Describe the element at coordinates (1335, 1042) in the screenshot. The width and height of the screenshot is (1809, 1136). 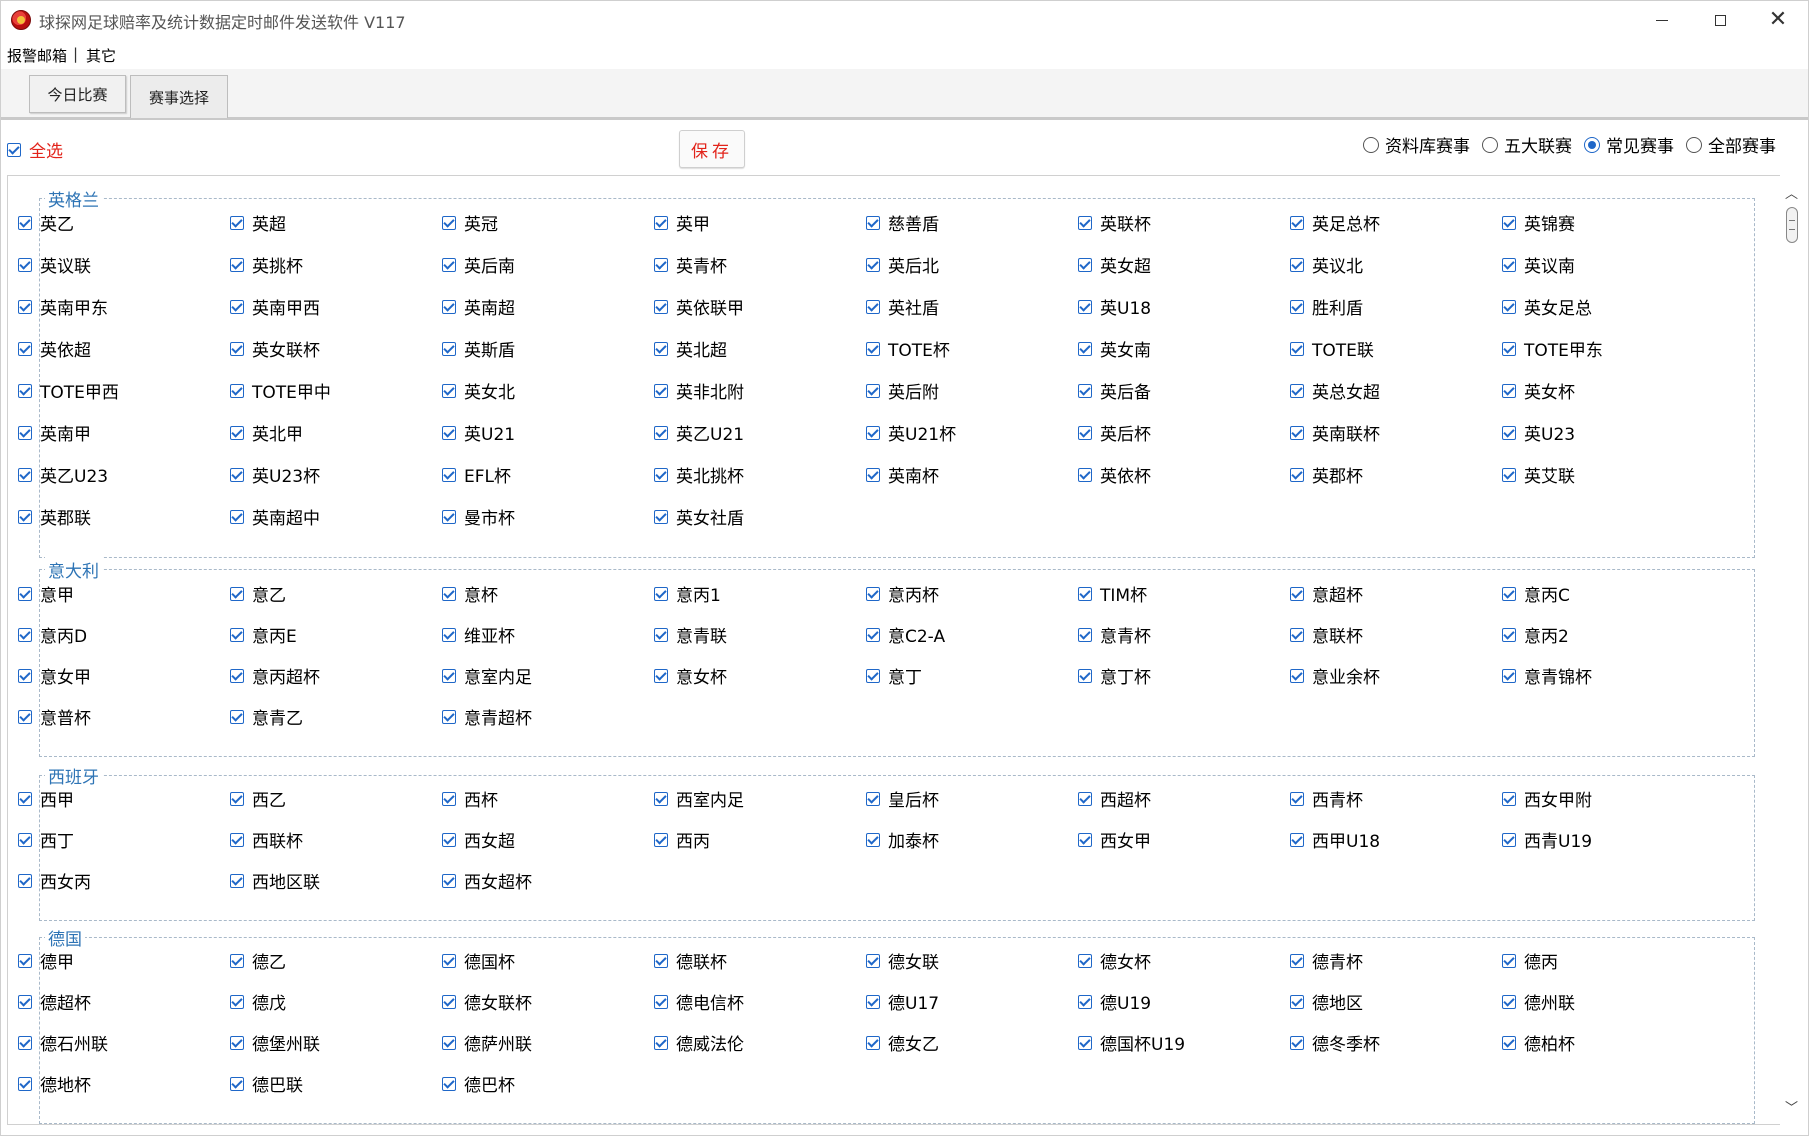
I see `league-checkbox: 德冬季杯` at that location.